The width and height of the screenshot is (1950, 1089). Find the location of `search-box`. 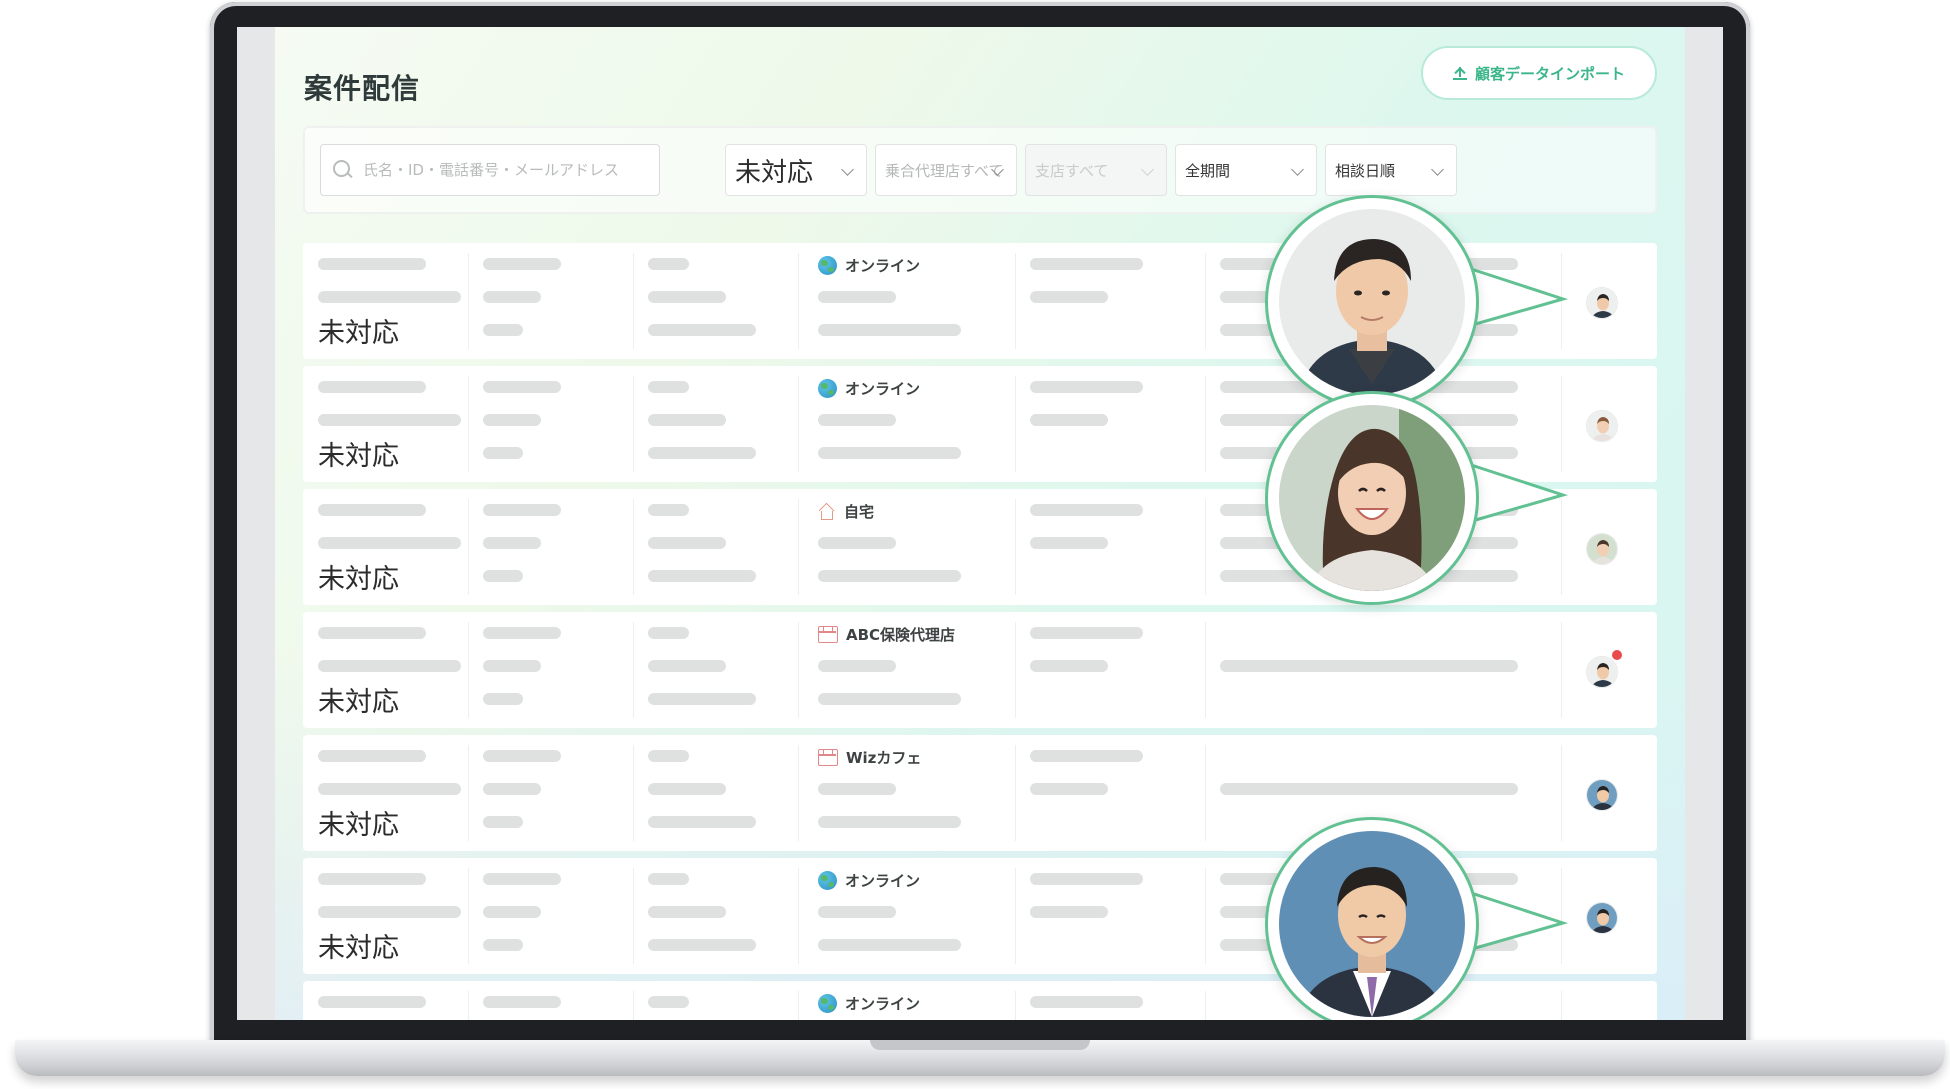

search-box is located at coordinates (490, 170).